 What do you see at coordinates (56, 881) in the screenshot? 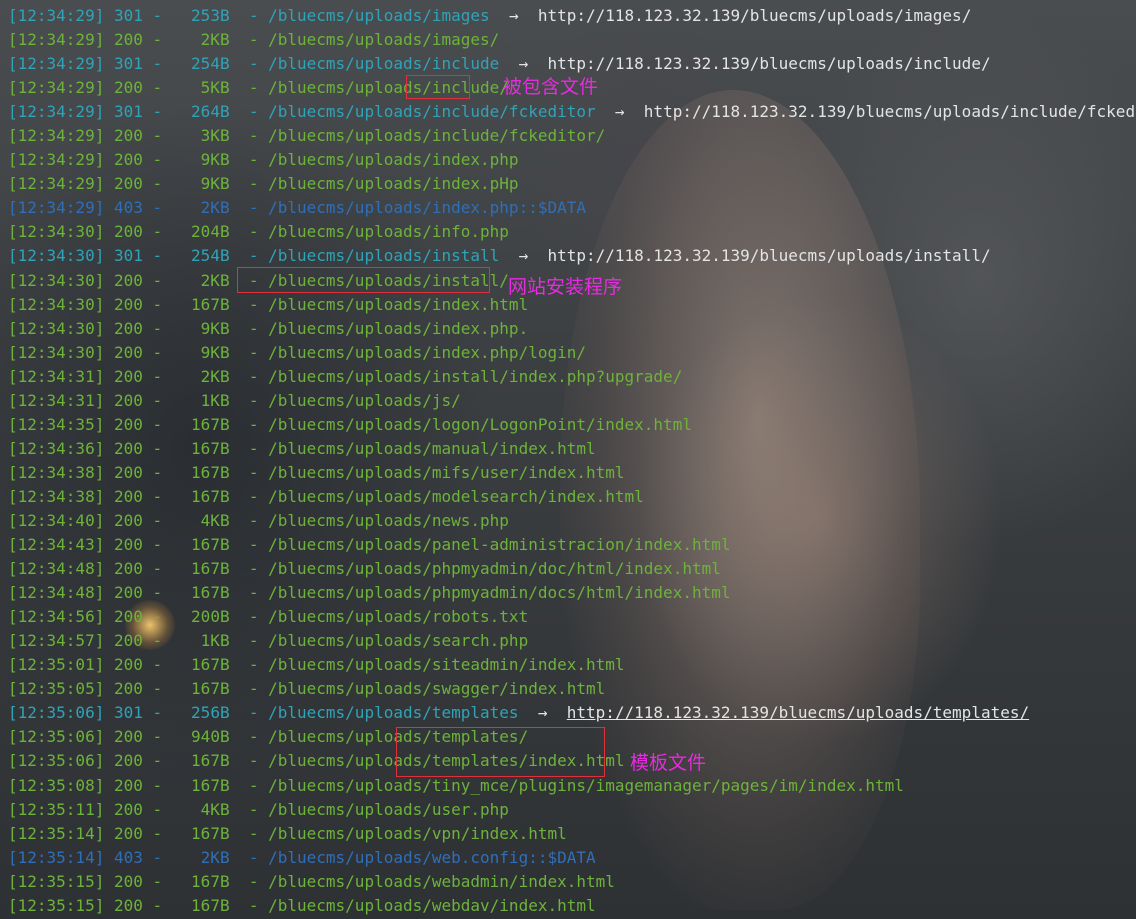
I see `log-time: [12:35:15]` at bounding box center [56, 881].